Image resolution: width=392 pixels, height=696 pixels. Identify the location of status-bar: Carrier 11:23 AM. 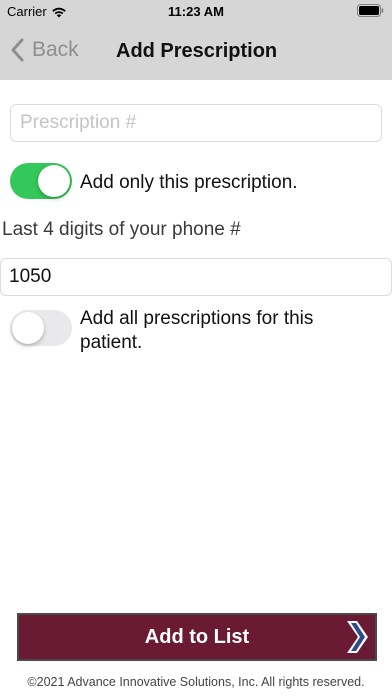
(196, 11).